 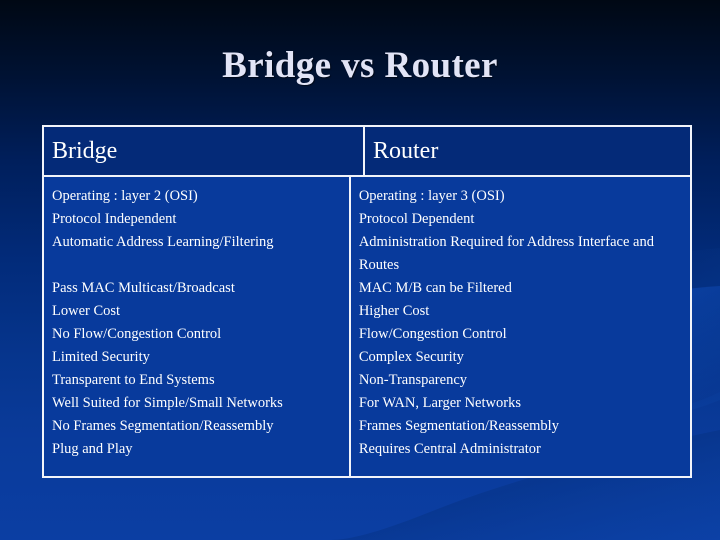 What do you see at coordinates (411, 357) in the screenshot?
I see `list-item: Complex Security` at bounding box center [411, 357].